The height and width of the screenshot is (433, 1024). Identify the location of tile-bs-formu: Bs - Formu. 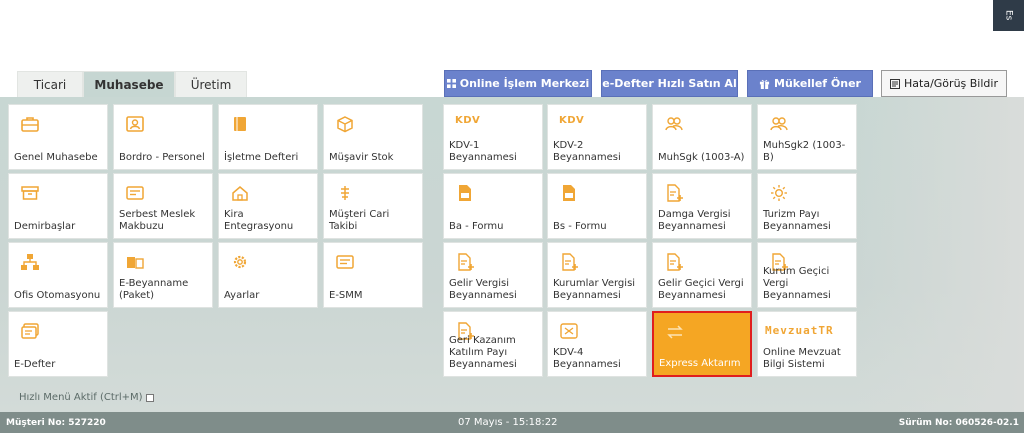
(597, 206).